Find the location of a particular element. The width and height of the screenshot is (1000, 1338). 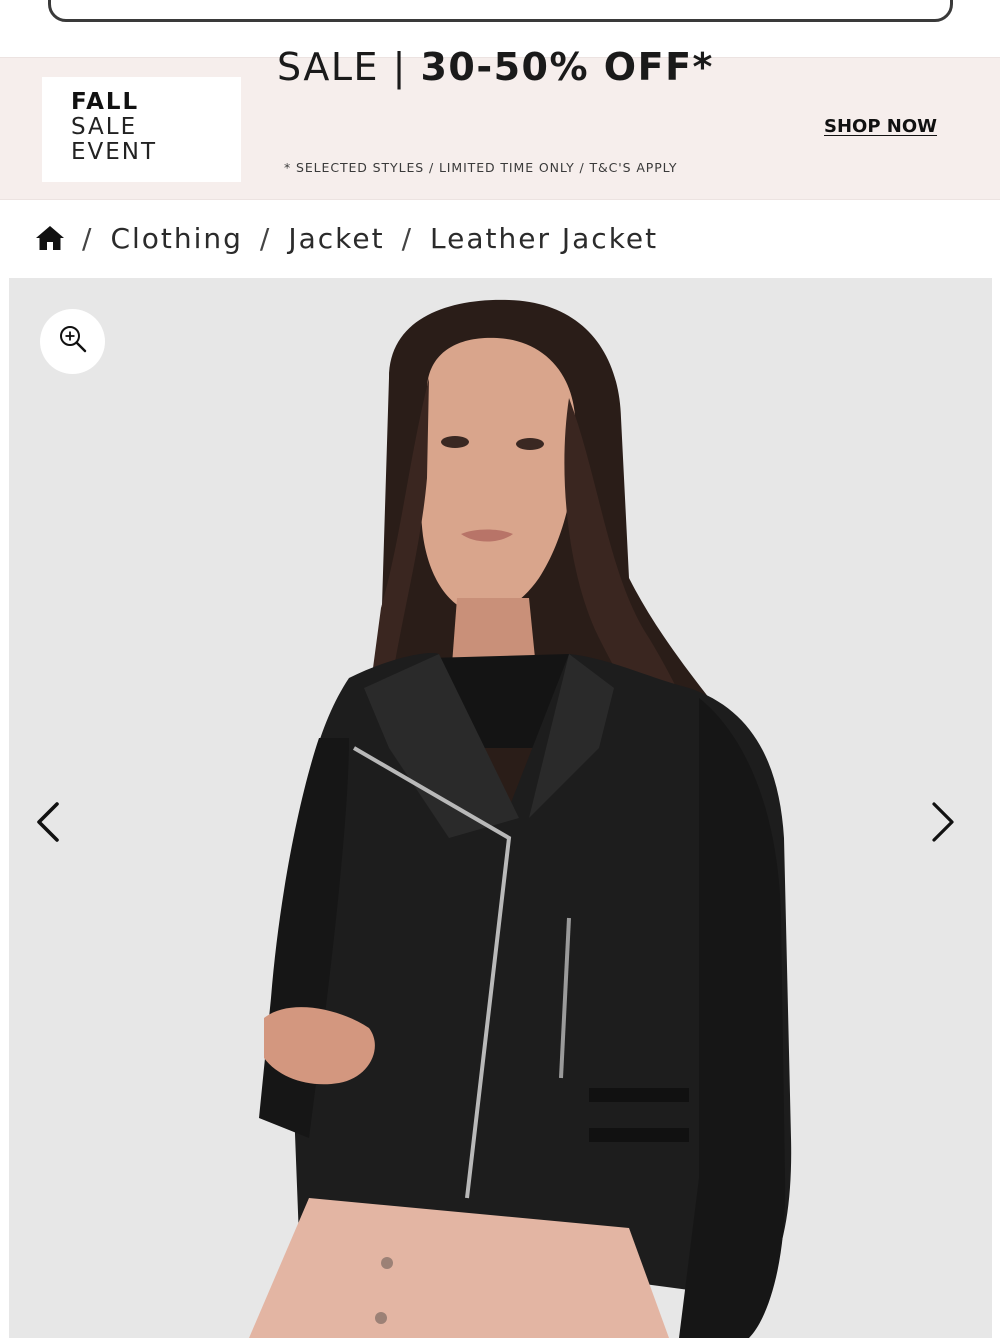

breadcrumb: / Clothing / Jacket / Leather Jacket is located at coordinates (346, 238).